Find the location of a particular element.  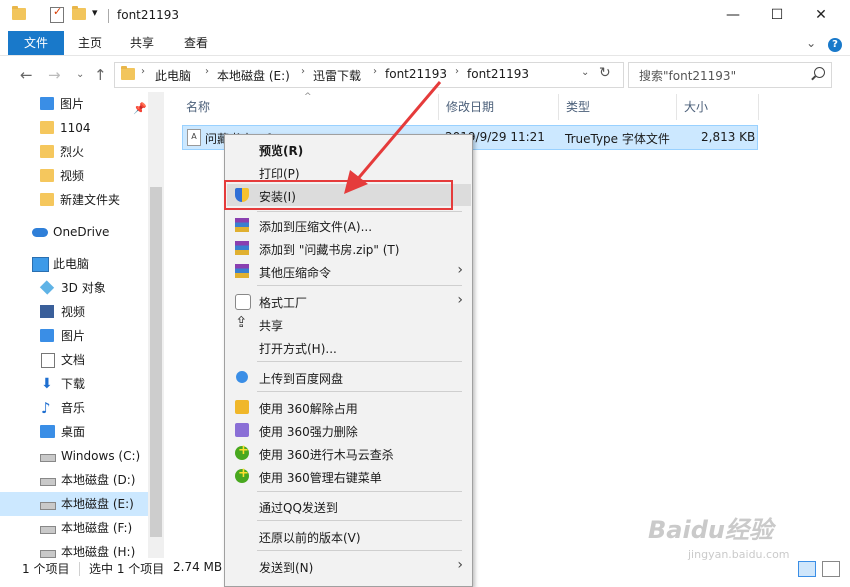

menu-item-qq-send: 通过QQ发送到 is located at coordinates (349, 506).